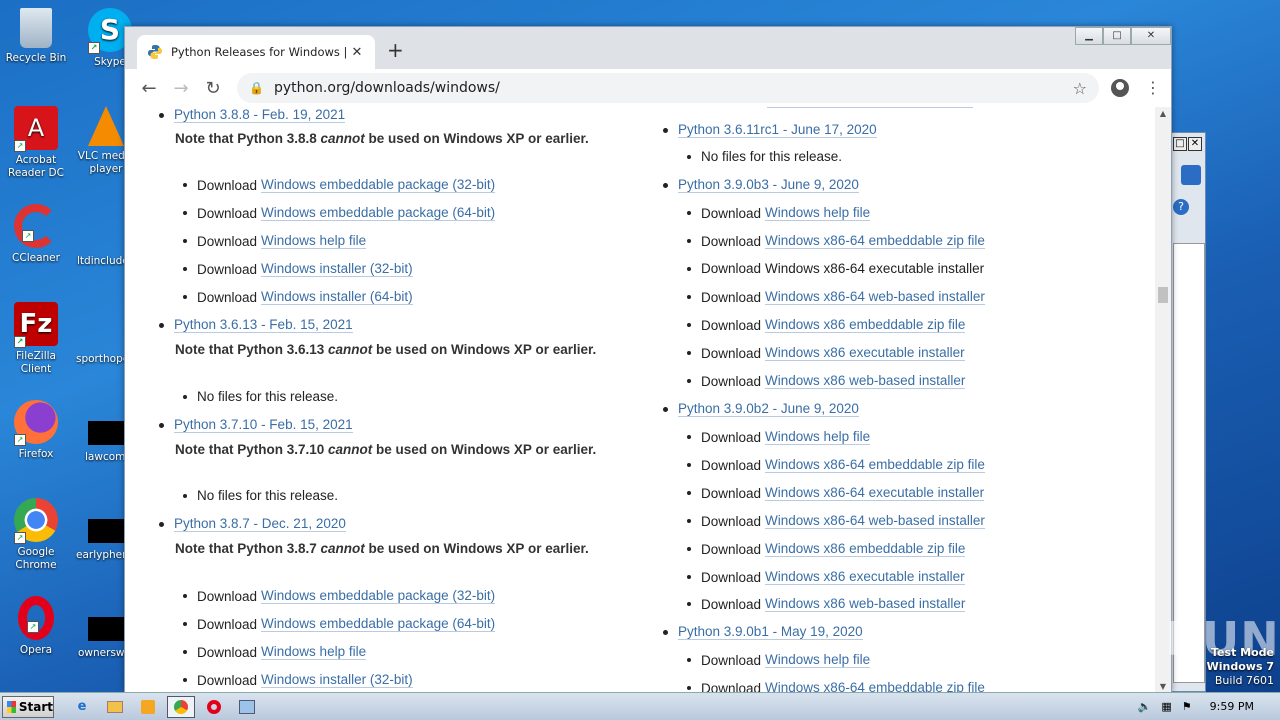  I want to click on scrollbar-thumb, so click(1163, 295).